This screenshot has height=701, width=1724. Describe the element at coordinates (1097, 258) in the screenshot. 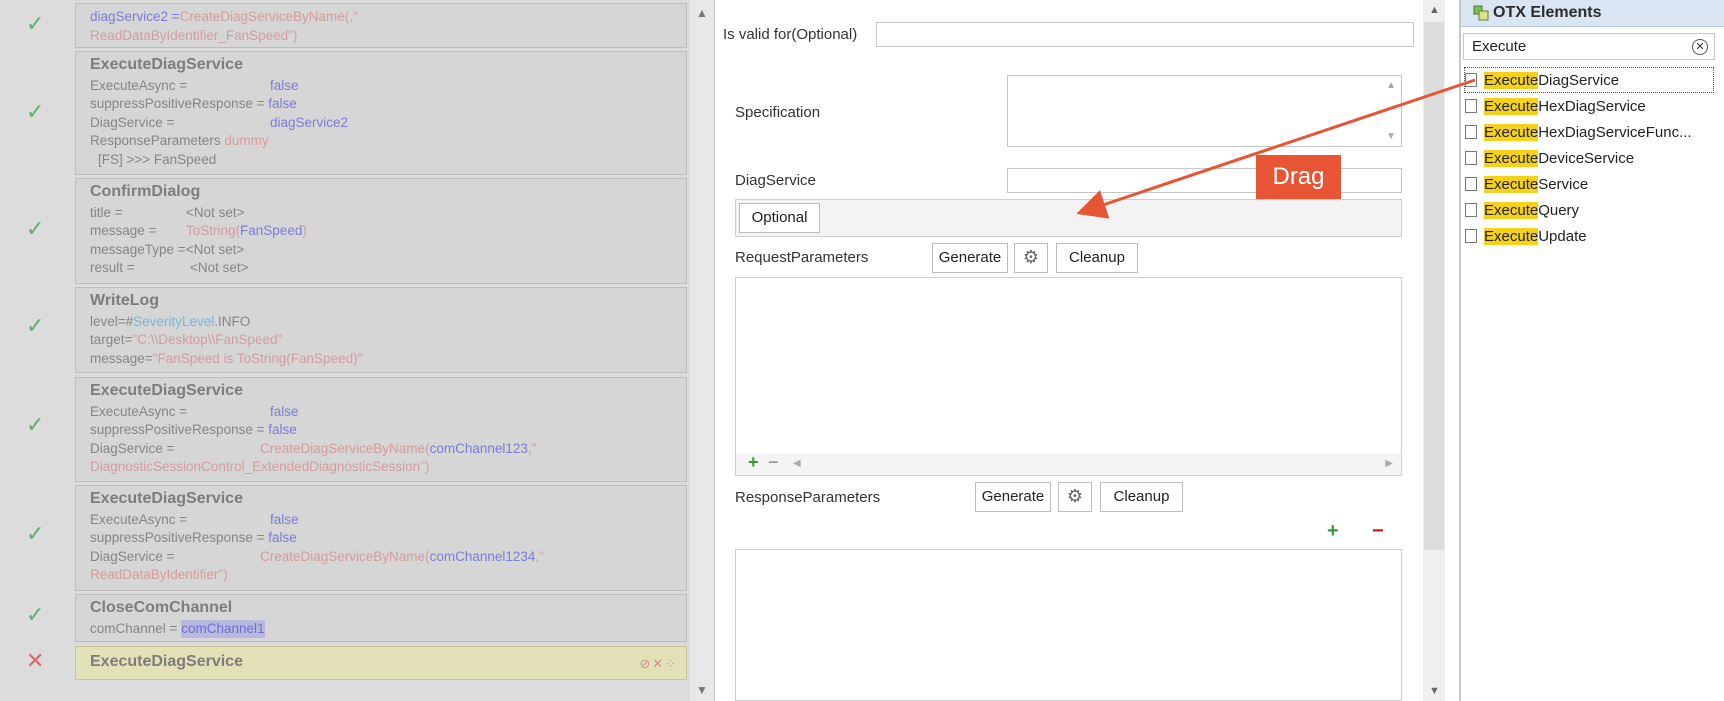

I see `request-cleanup-button: Cleanup` at that location.